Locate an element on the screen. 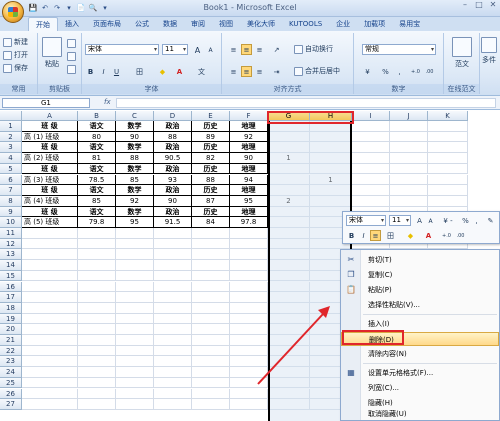  table-cell: 88 is located at coordinates (135, 158).